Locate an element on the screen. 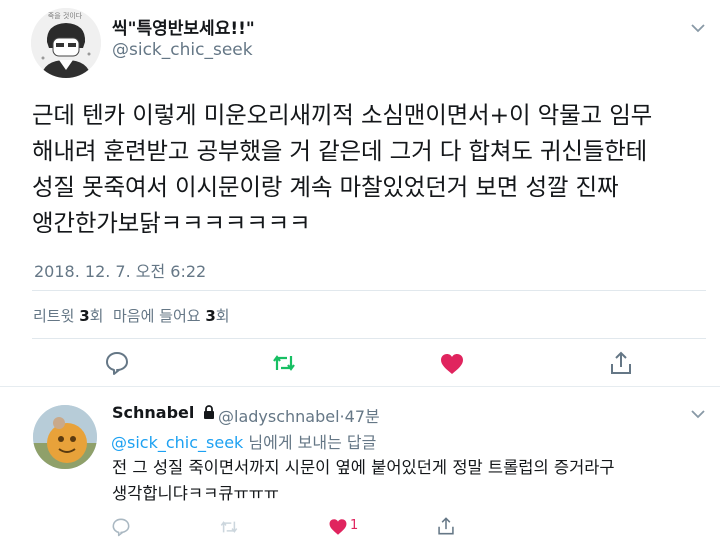 This screenshot has height=544, width=720. reply-handle: @ladyschnabel is located at coordinates (279, 416).